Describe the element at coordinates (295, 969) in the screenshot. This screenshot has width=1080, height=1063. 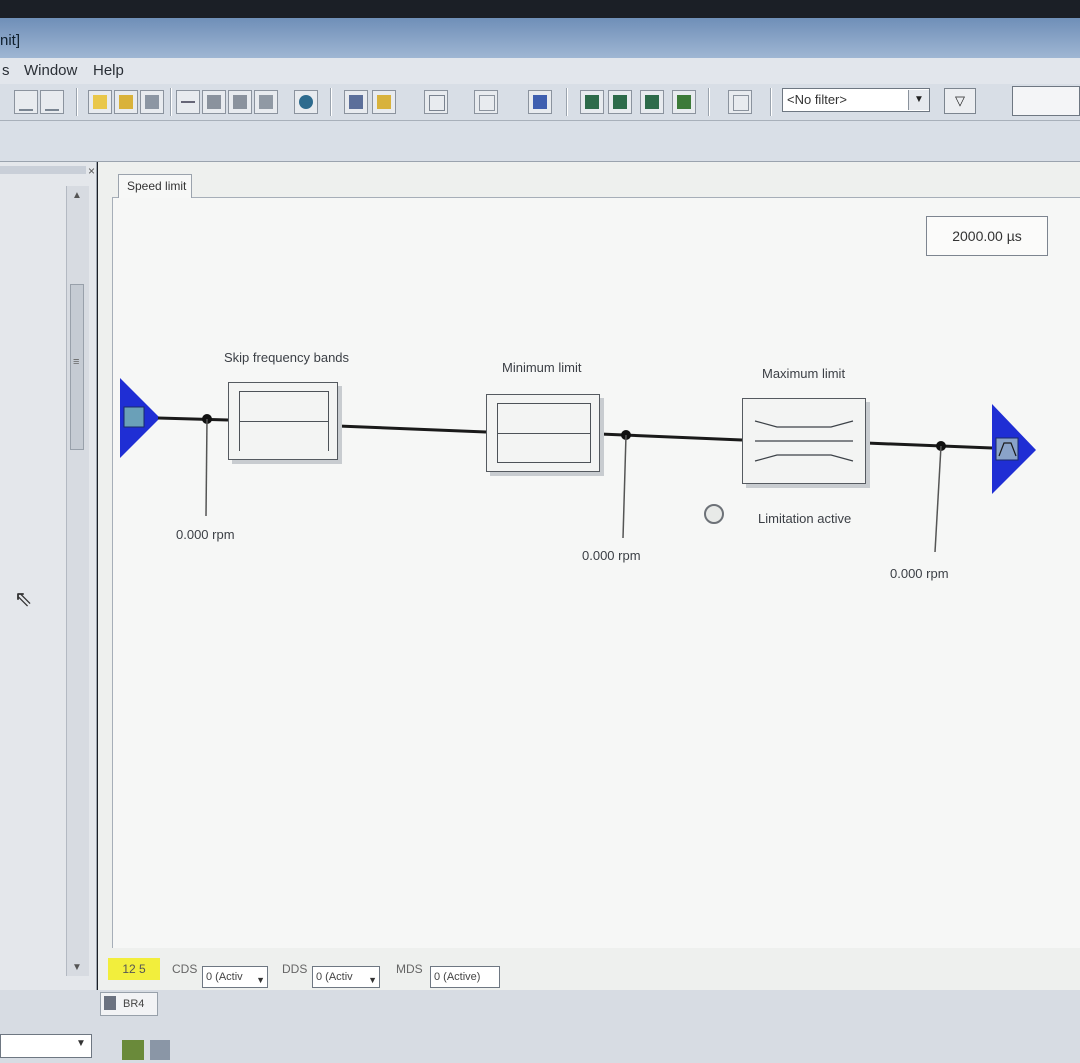
I see `dds-label: DDS` at that location.